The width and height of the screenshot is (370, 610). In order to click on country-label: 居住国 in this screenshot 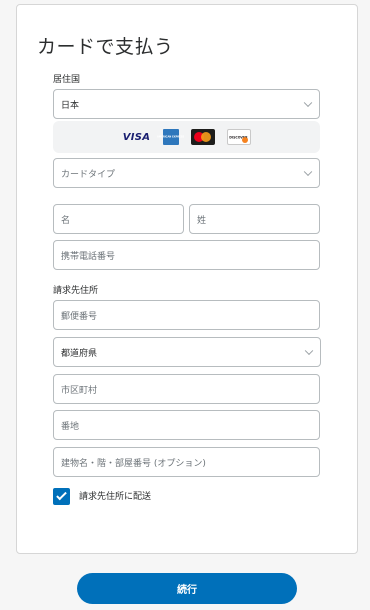, I will do `click(67, 80)`.